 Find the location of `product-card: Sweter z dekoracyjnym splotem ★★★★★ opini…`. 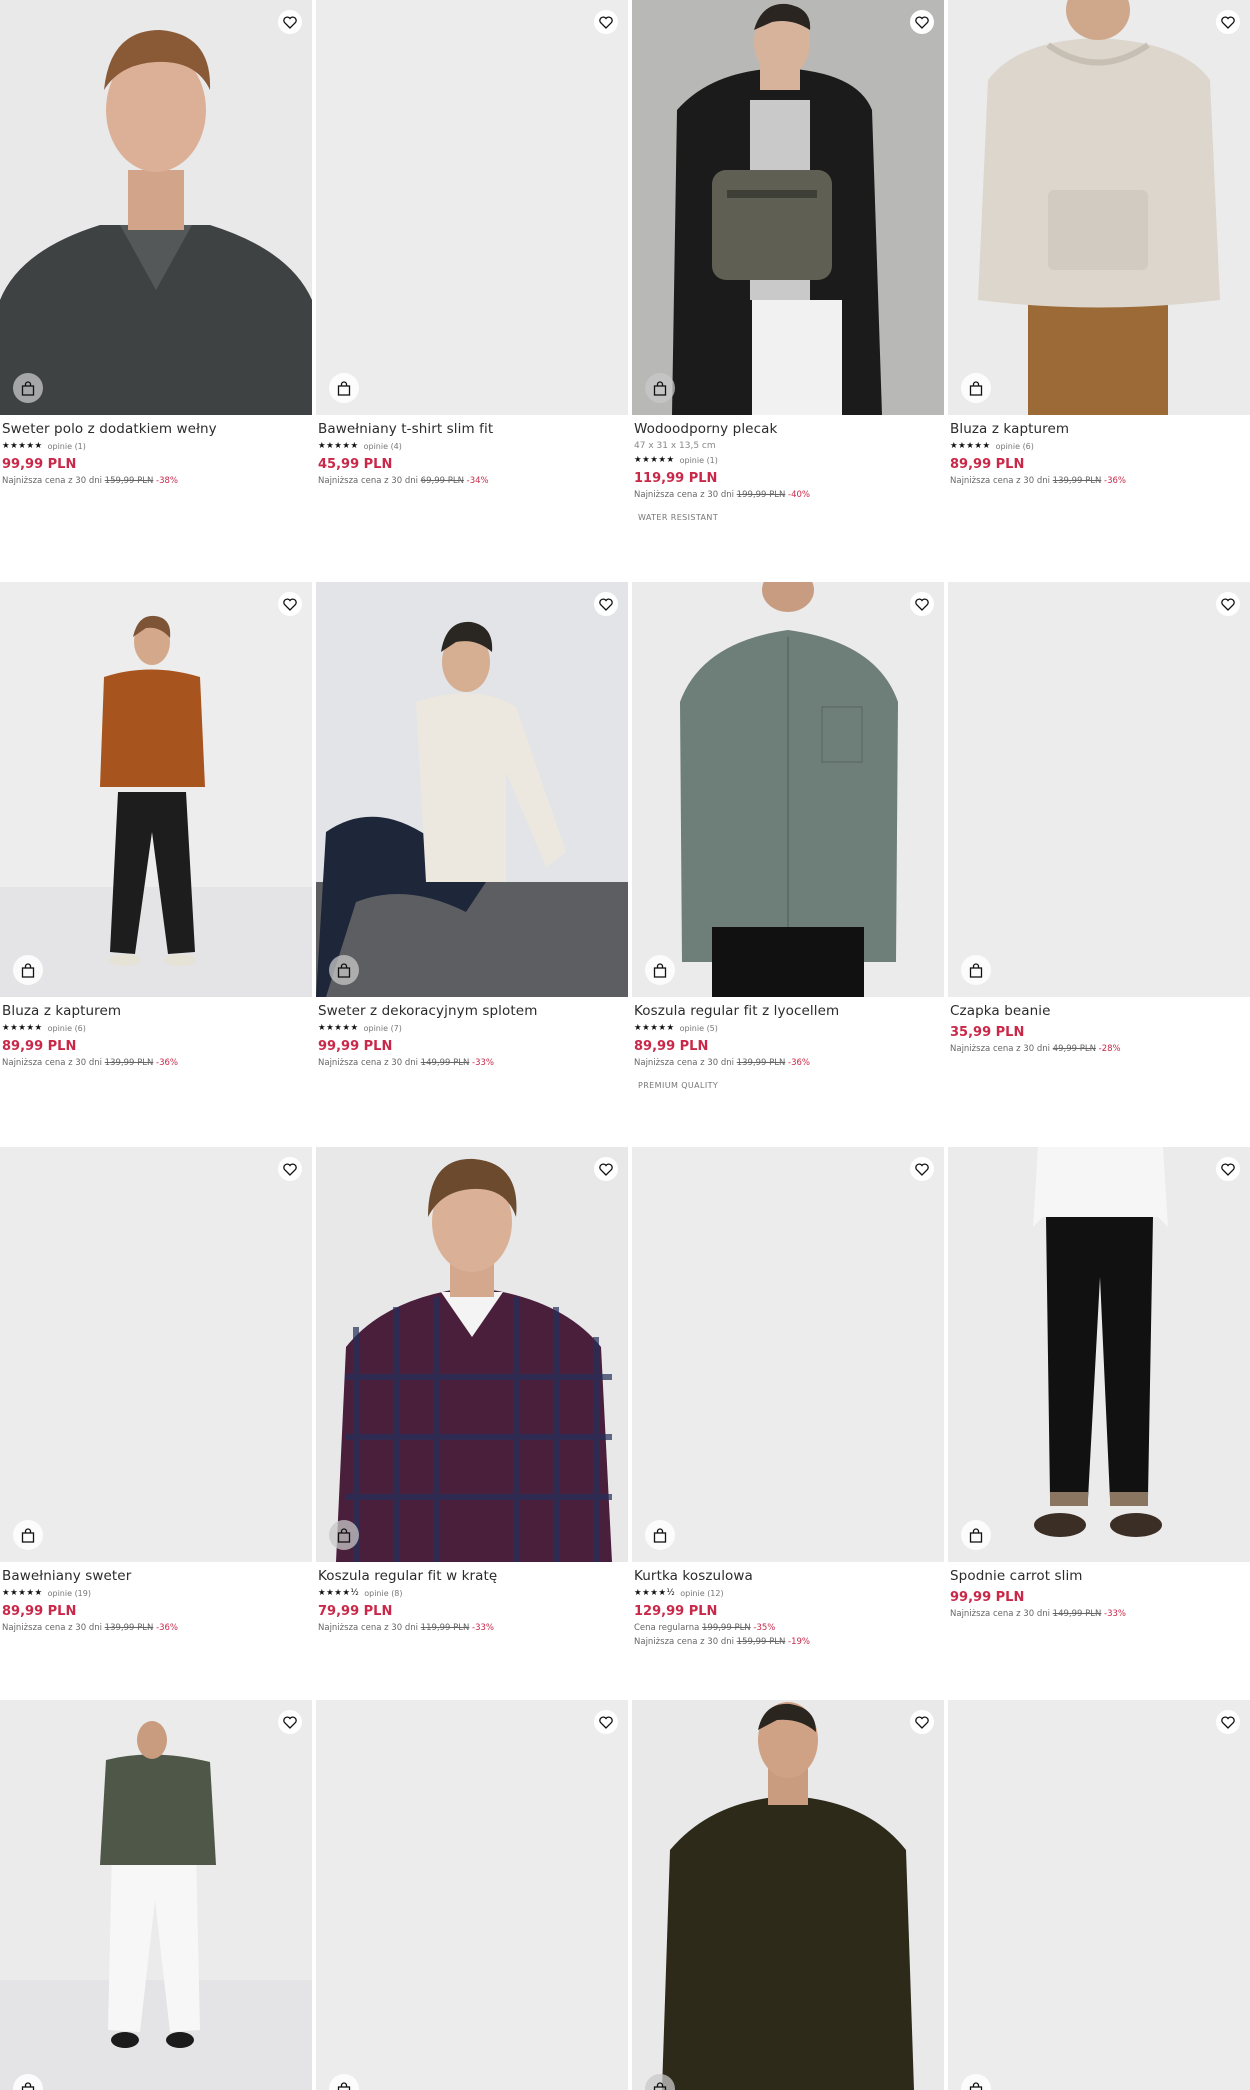

product-card: Sweter z dekoracyjnym splotem ★★★★★ opini… is located at coordinates (472, 825).